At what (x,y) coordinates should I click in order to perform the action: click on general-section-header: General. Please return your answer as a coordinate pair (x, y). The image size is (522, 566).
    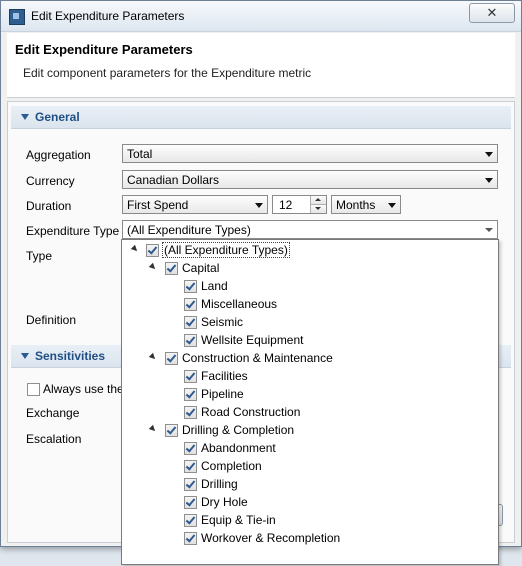
    Looking at the image, I should click on (261, 117).